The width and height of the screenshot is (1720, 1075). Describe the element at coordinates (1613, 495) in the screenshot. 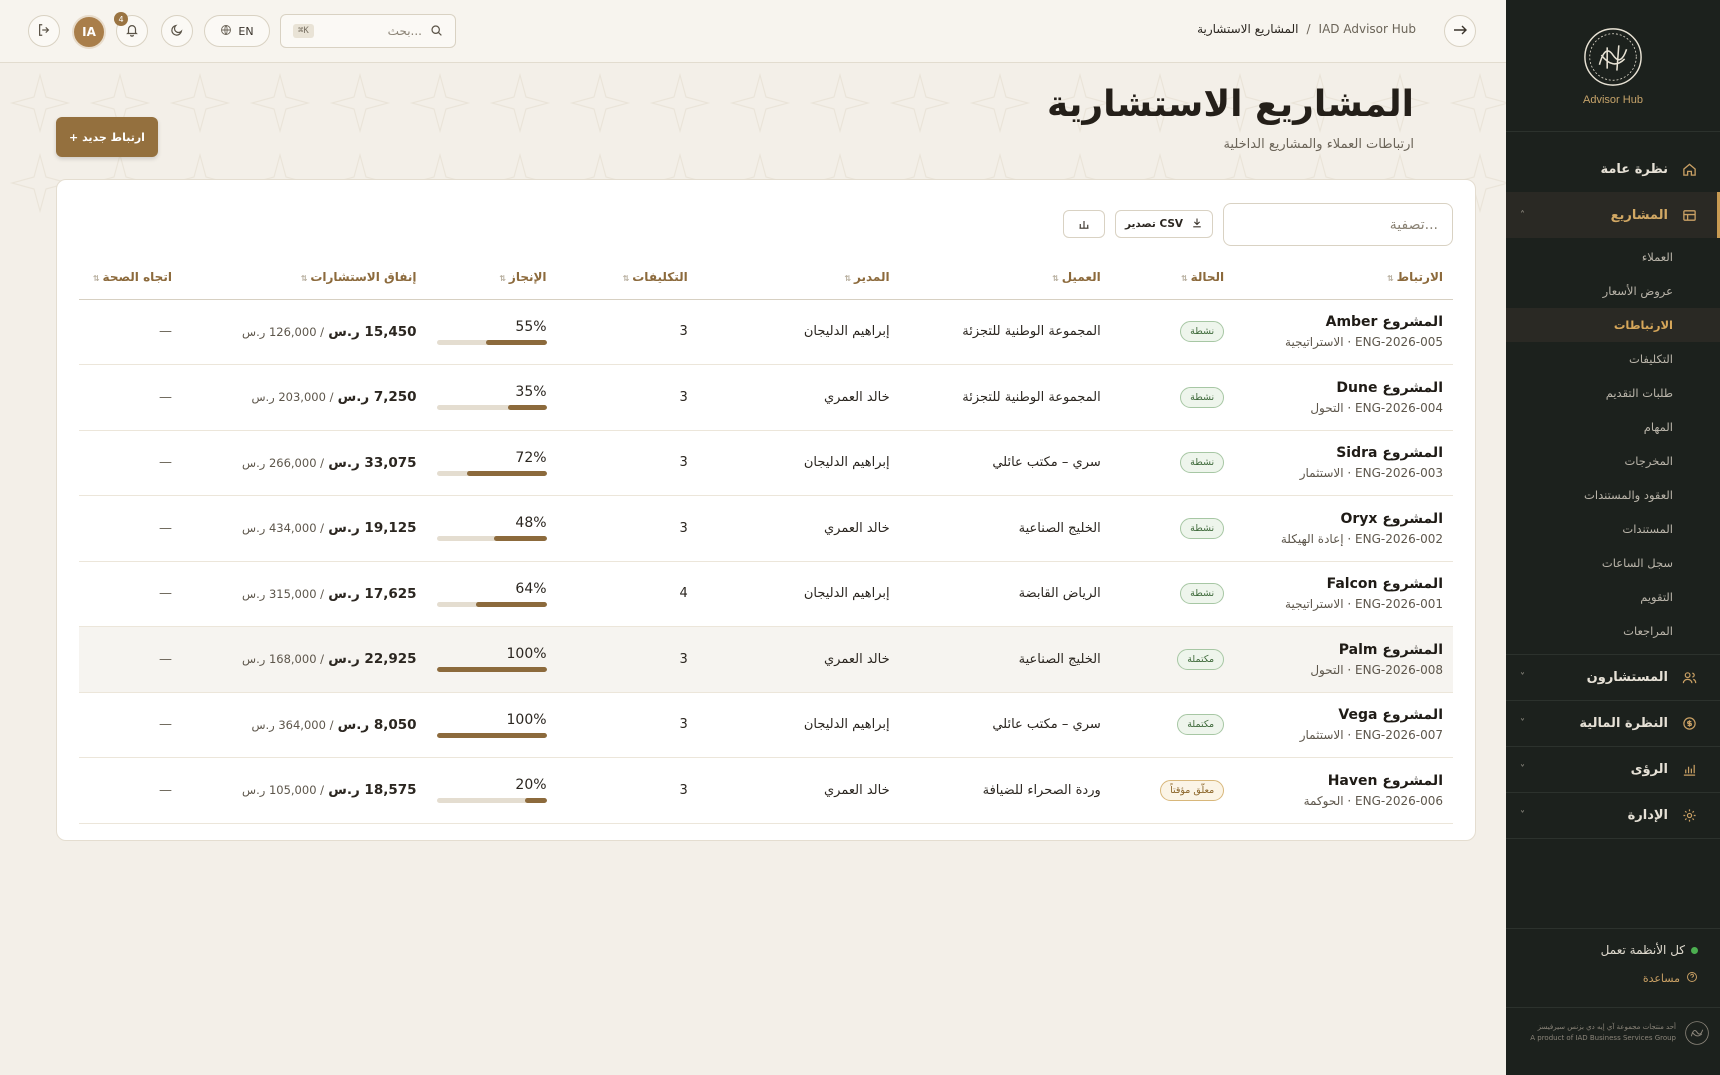

I see `sidebar-subitem: العقود والمستندات` at that location.